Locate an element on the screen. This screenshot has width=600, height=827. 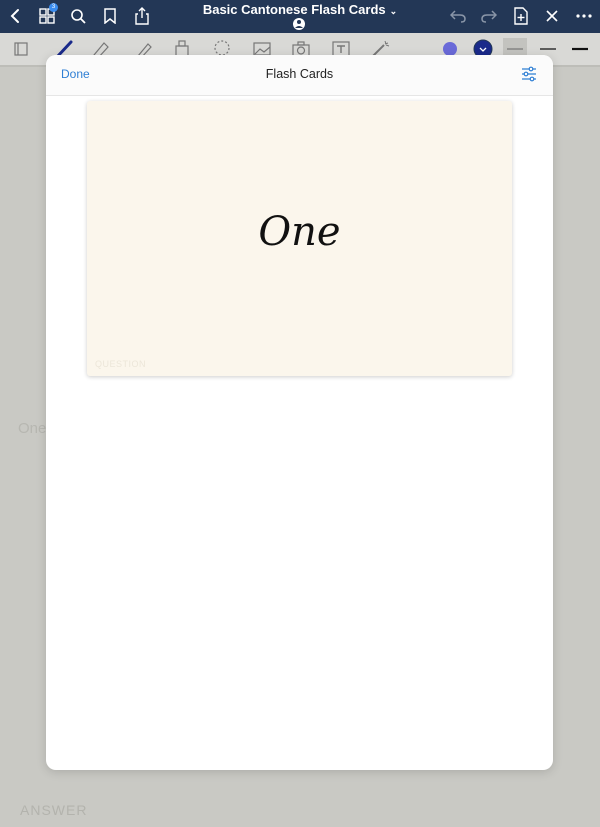
document-title-text: Basic Cantonese Flash Cards is located at coordinates (294, 9).